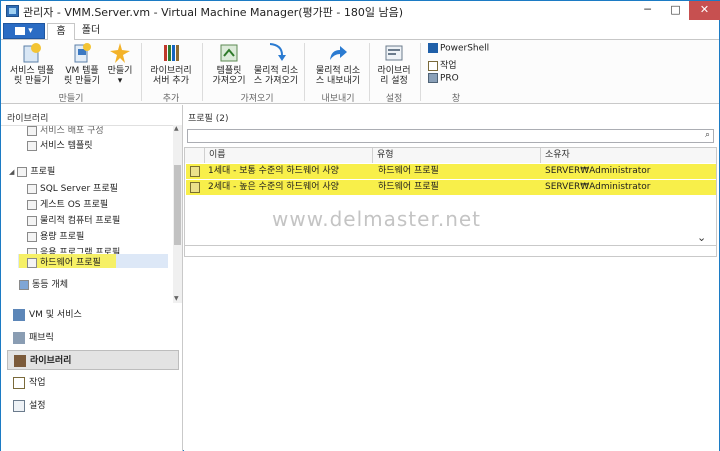 This screenshot has width=720, height=451. Describe the element at coordinates (701, 237) in the screenshot. I see `chevron-down-icon: ⌄` at that location.